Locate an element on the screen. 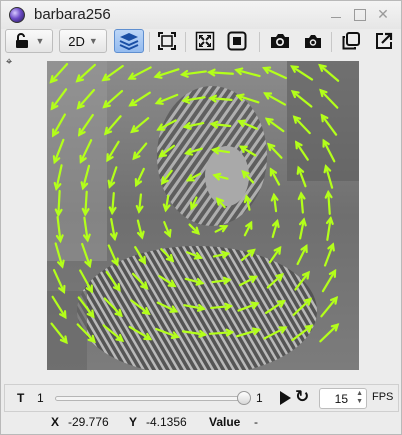  lock-dropdown: ▼ is located at coordinates (29, 41).